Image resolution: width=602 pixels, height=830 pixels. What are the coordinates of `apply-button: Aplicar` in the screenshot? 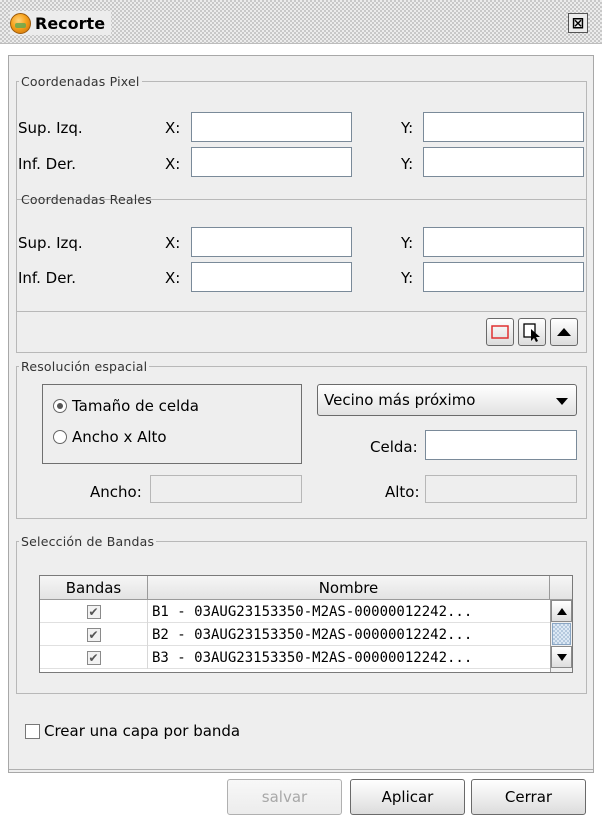 It's located at (407, 797).